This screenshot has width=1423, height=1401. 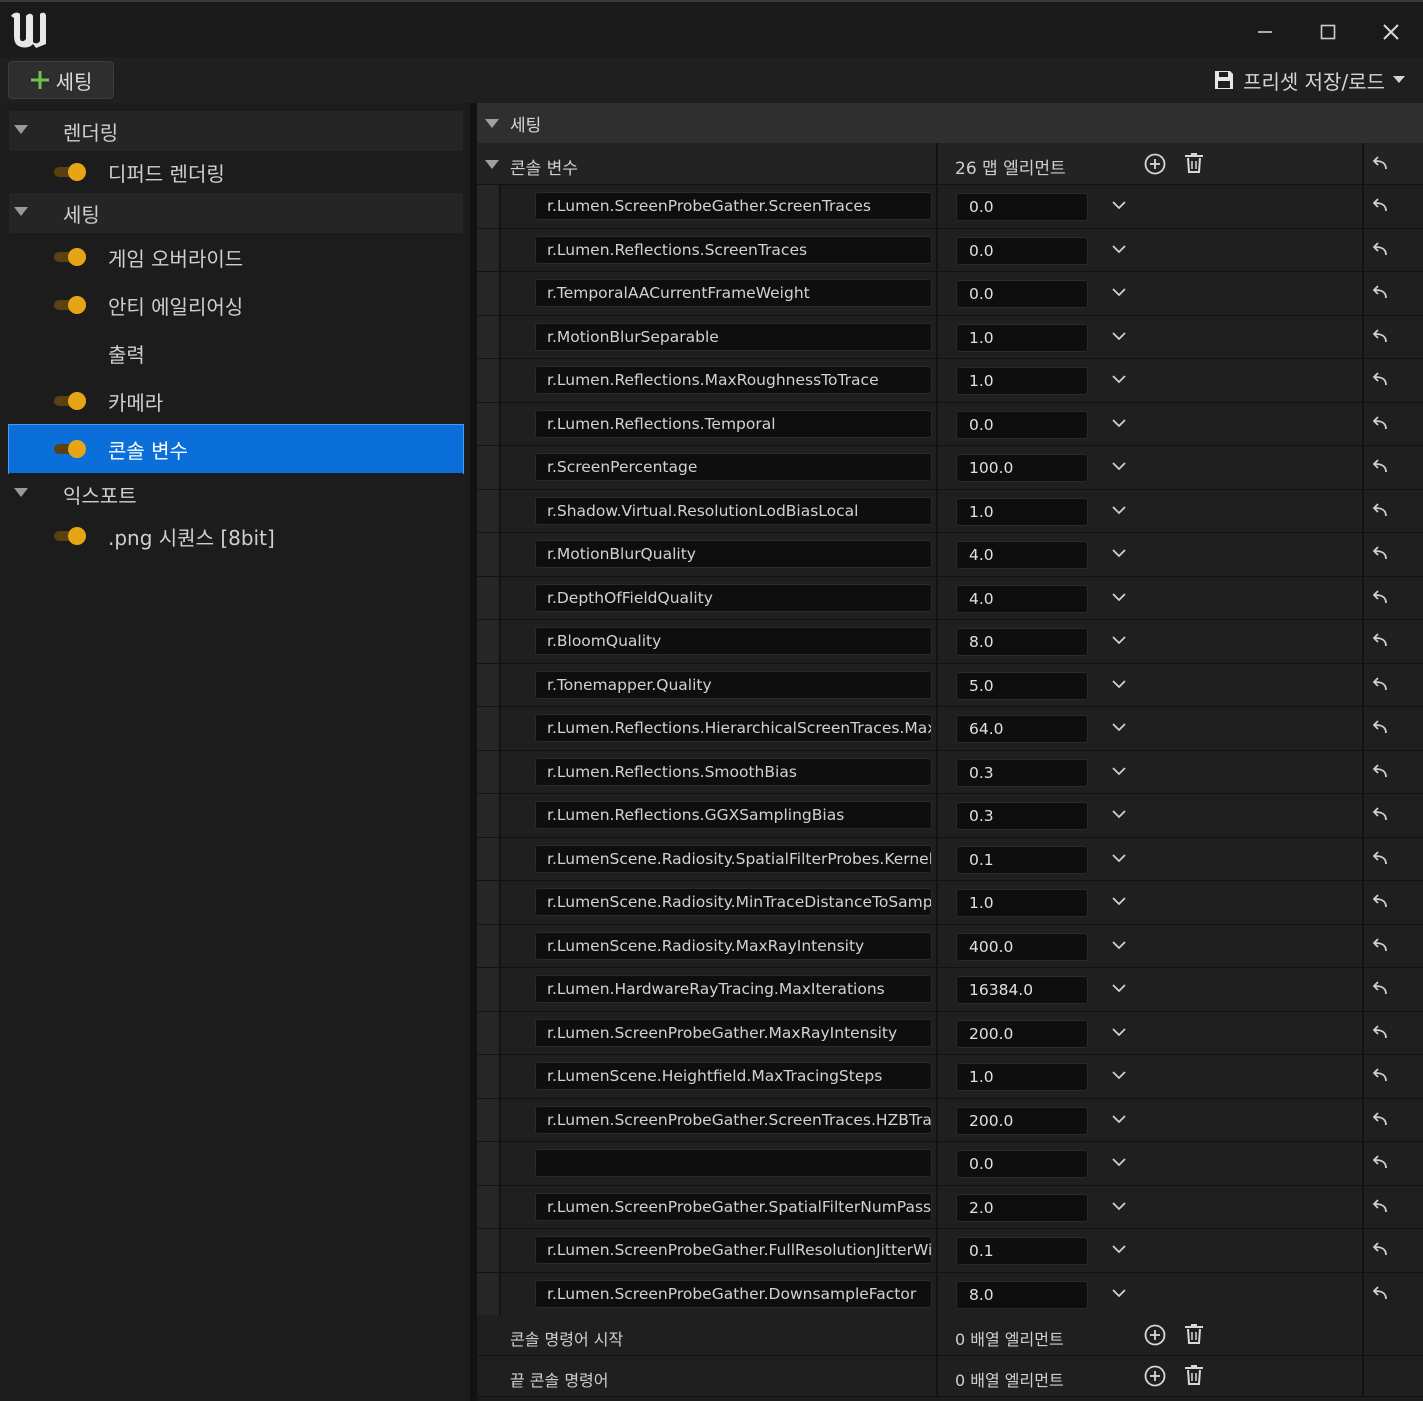 What do you see at coordinates (1155, 164) in the screenshot?
I see `add-element-icon` at bounding box center [1155, 164].